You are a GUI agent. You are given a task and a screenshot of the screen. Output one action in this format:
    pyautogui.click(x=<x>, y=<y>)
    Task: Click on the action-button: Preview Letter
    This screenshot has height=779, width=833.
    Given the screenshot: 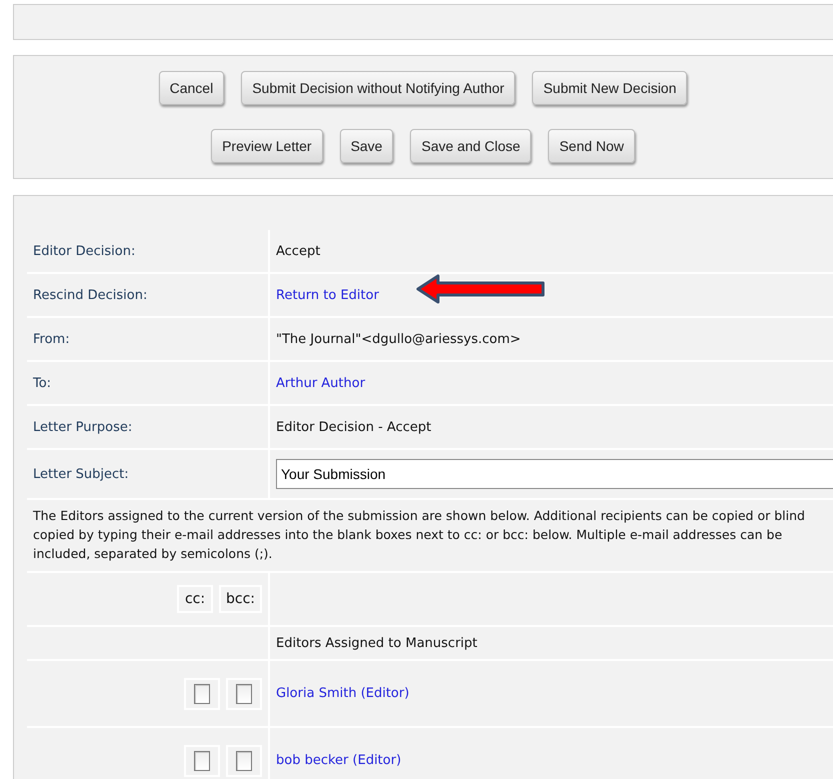 What is the action you would take?
    pyautogui.click(x=267, y=146)
    